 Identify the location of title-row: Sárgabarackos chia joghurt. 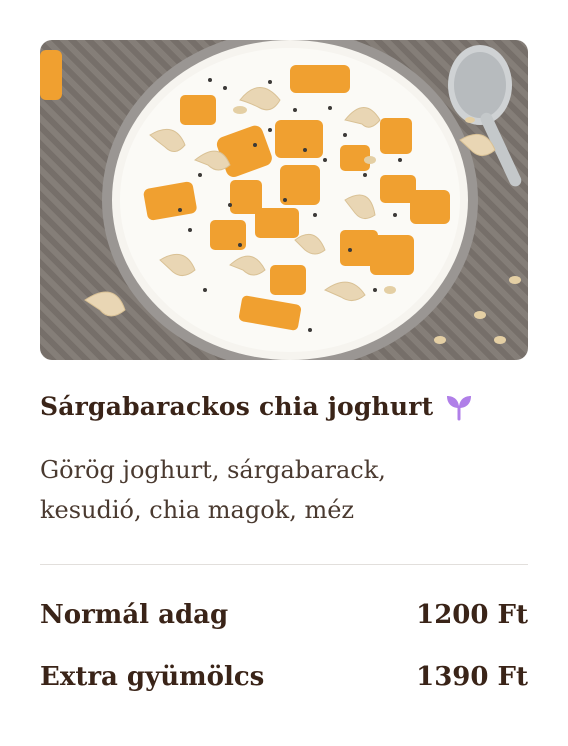
(256, 406).